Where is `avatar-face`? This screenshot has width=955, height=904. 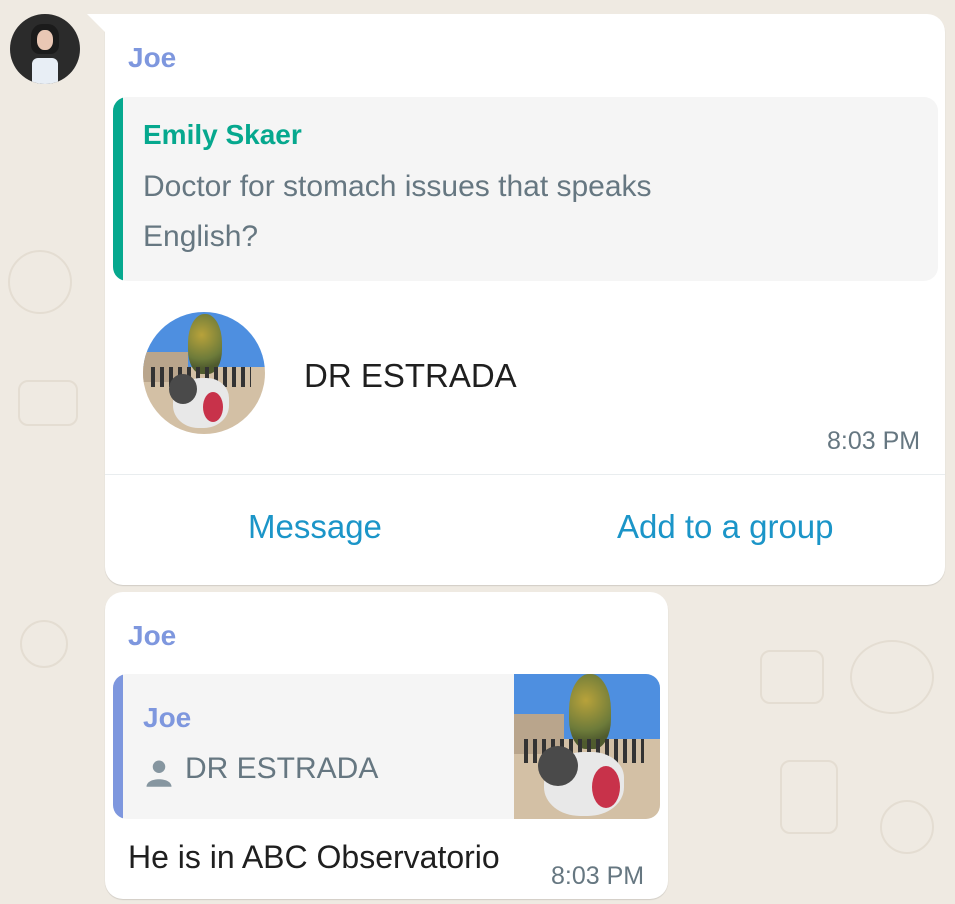
avatar-face is located at coordinates (45, 40).